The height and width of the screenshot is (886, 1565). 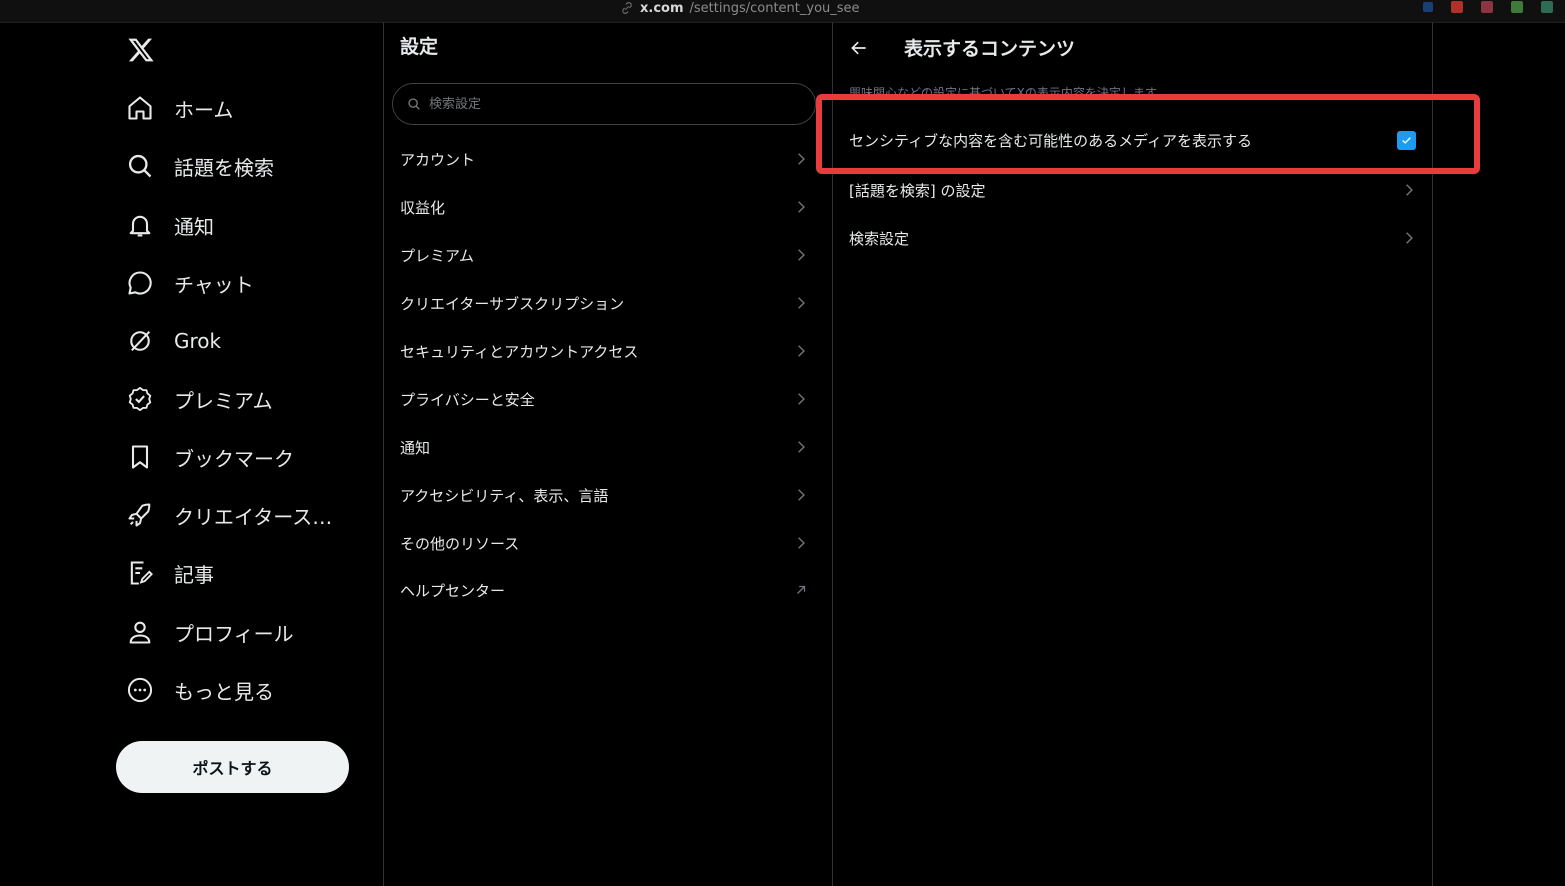 I want to click on extension-puzzle-icon, so click(x=1517, y=7).